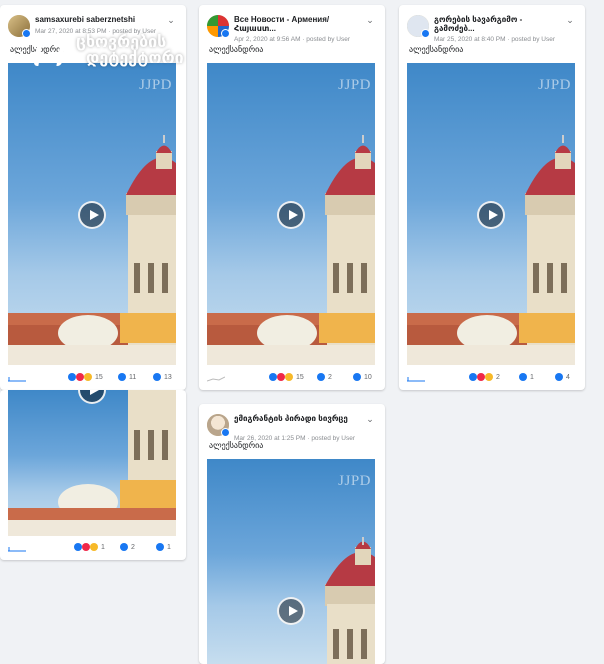 The height and width of the screenshot is (664, 604). Describe the element at coordinates (121, 42) in the screenshot. I see `logo-line-1: ცხოვრების` at that location.